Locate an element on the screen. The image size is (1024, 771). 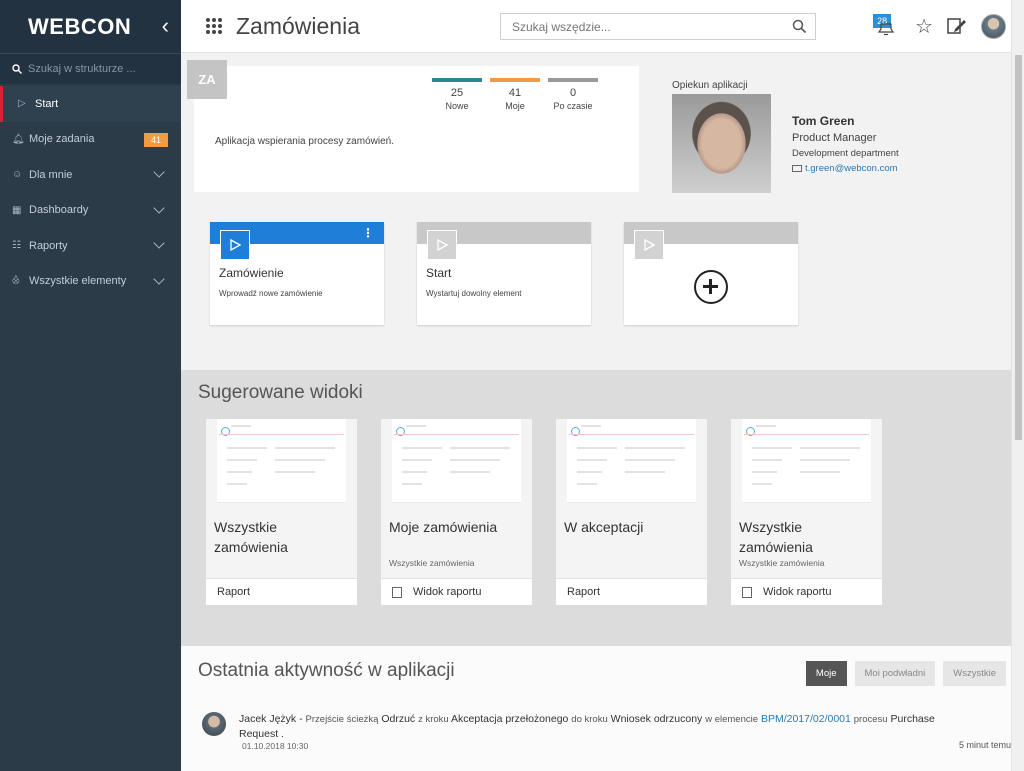
counter-value: 41 is located at coordinates (515, 93).